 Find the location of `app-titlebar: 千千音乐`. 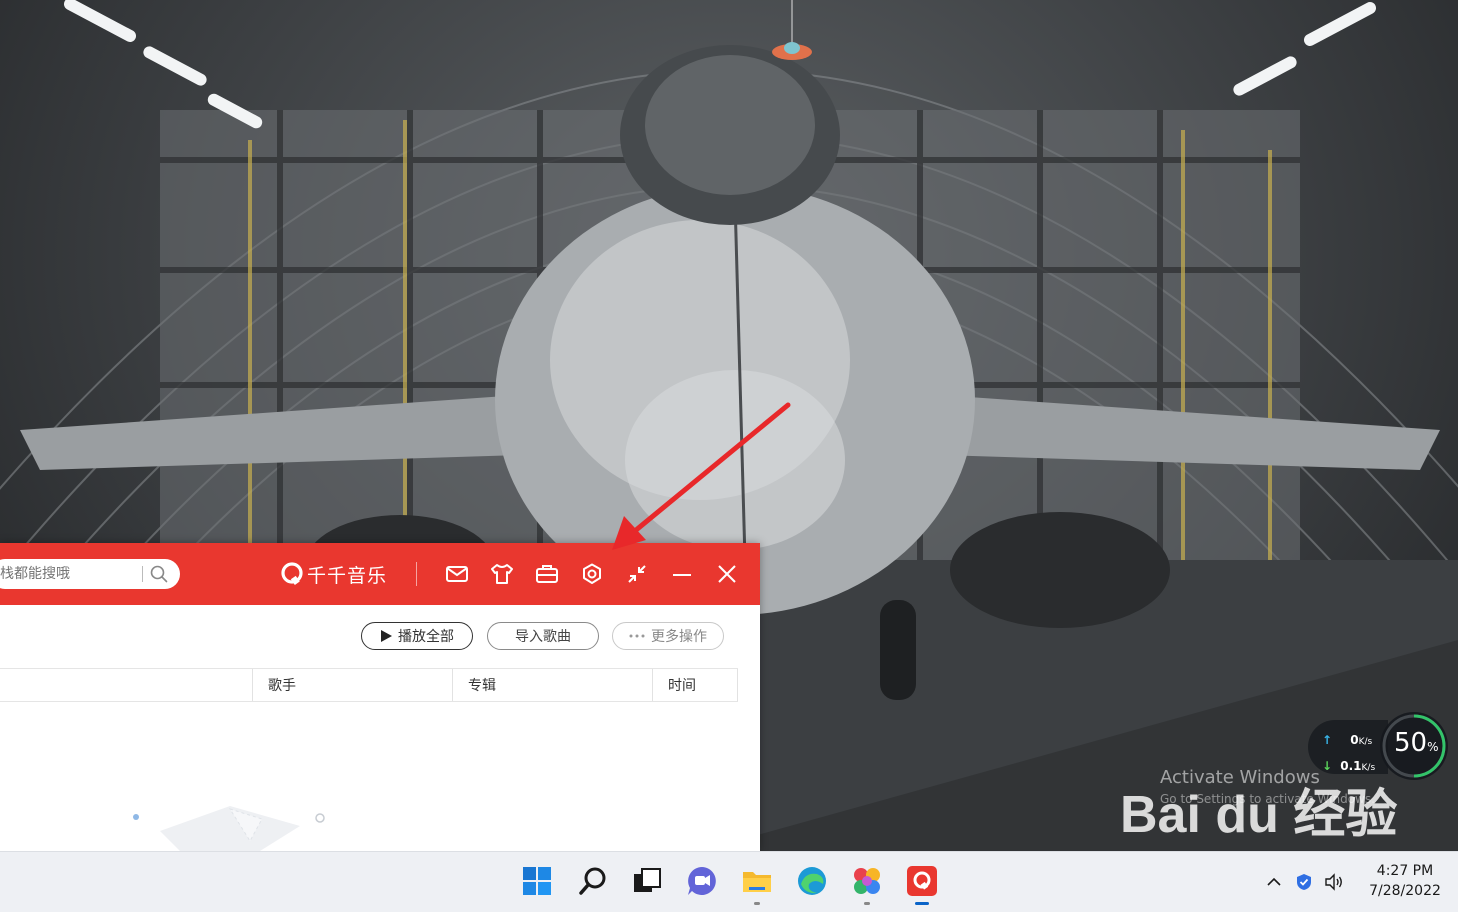

app-titlebar: 千千音乐 is located at coordinates (380, 574).